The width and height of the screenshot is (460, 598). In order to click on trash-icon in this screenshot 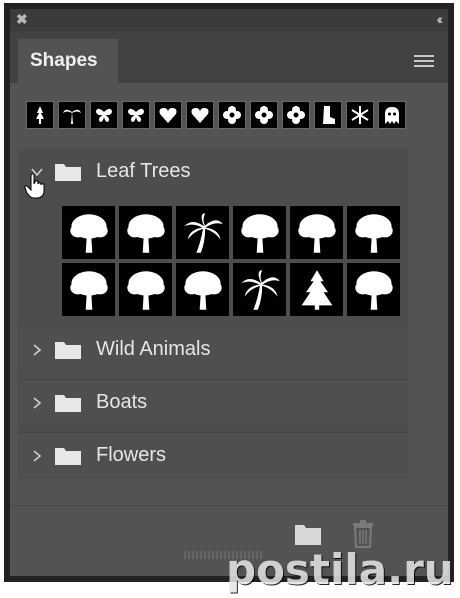, I will do `click(363, 534)`.